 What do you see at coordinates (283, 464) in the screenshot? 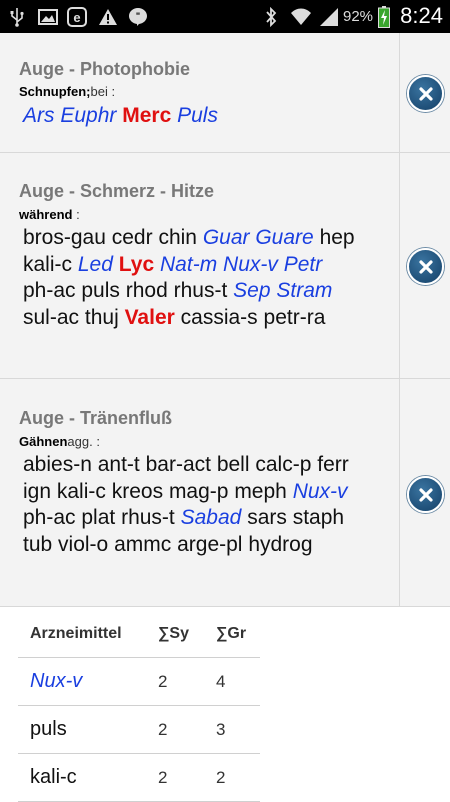
I see `remedy-grade-1: calc-p` at bounding box center [283, 464].